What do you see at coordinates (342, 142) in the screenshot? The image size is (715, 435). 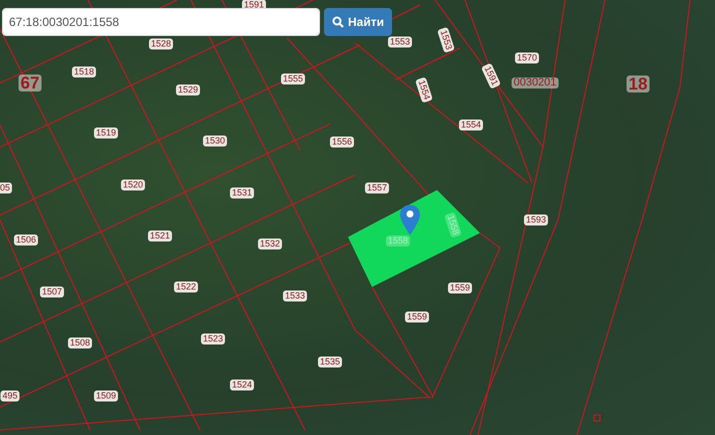 I see `parcel-number-label: 1556` at bounding box center [342, 142].